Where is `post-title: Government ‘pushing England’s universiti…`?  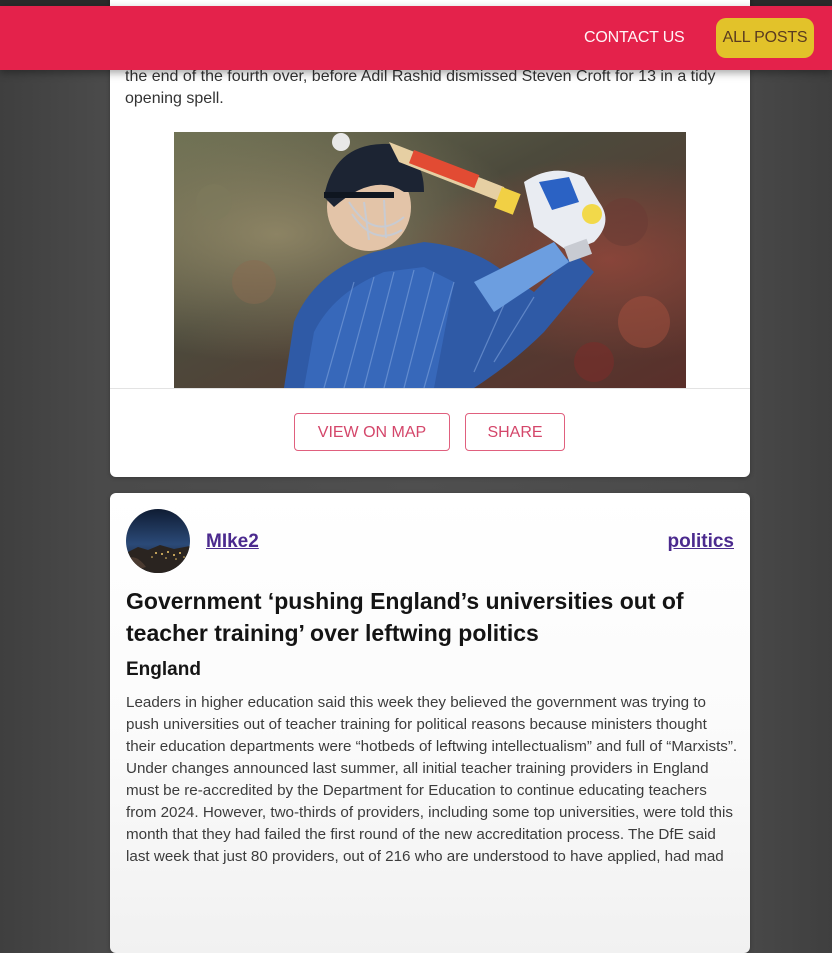 post-title: Government ‘pushing England’s universiti… is located at coordinates (405, 617).